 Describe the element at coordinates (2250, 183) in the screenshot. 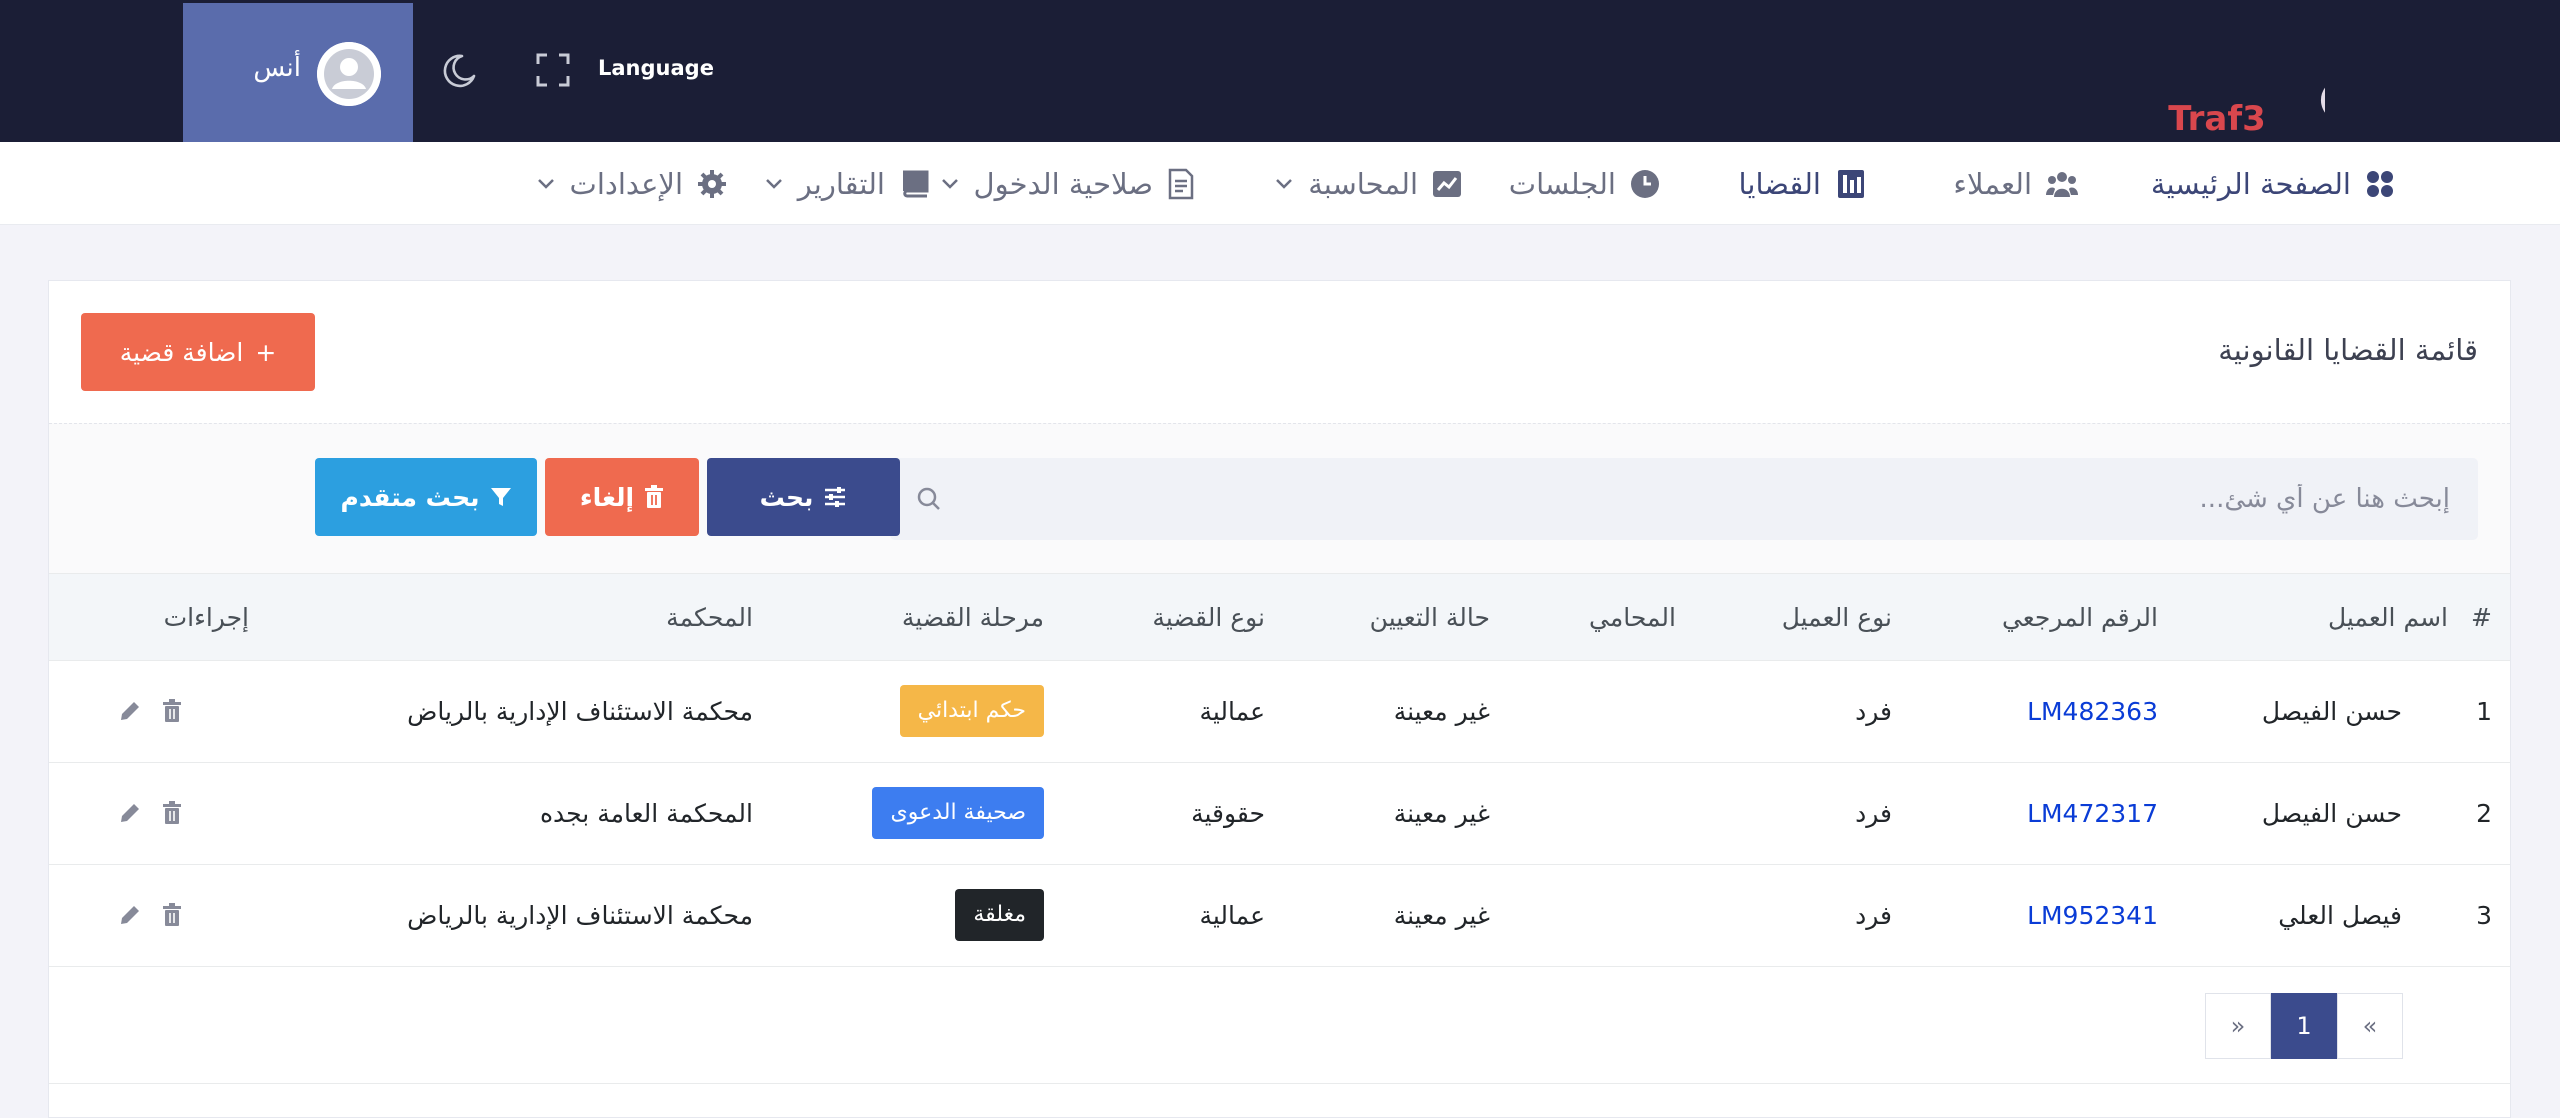

I see `nav-label-home: الصفحة الرئيسية` at that location.